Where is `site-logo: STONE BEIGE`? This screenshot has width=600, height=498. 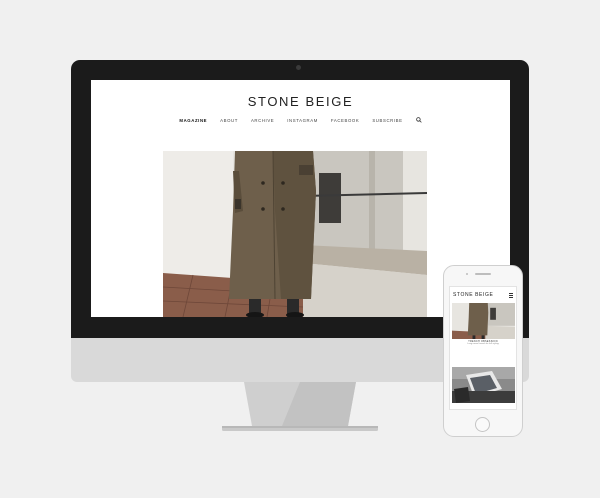 site-logo: STONE BEIGE is located at coordinates (300, 101).